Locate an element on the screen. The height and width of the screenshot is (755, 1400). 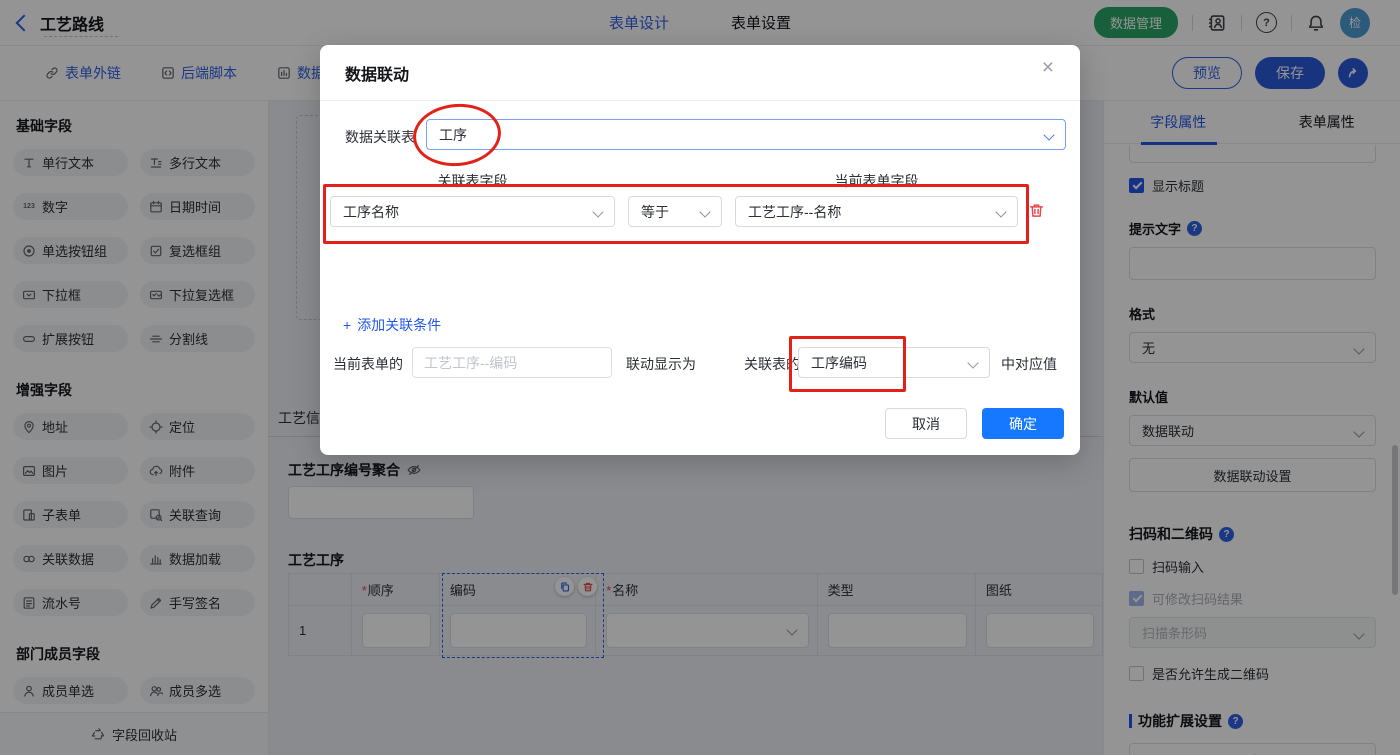
plus-icon: + is located at coordinates (347, 325).